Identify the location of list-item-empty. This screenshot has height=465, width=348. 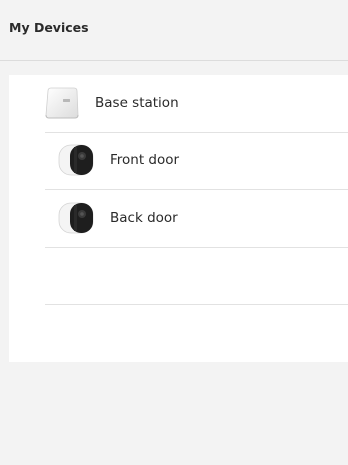
(196, 276).